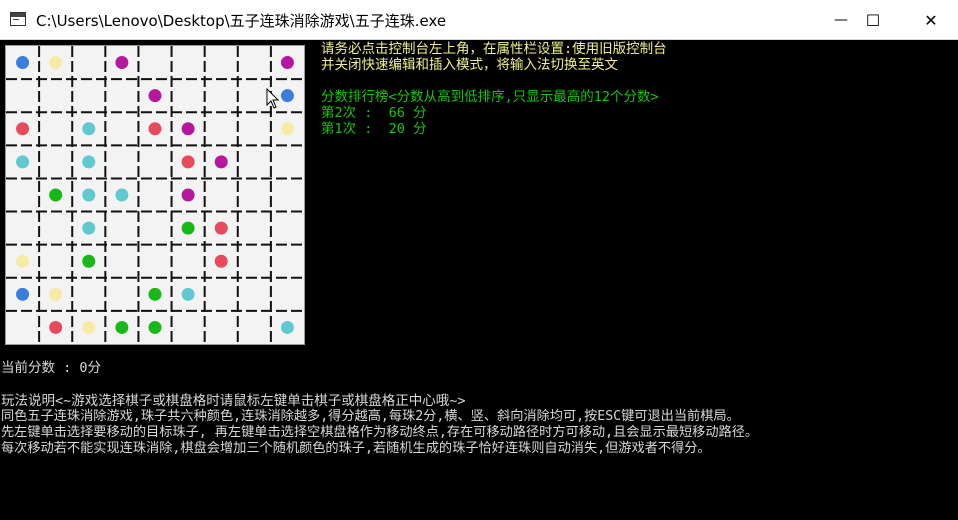  What do you see at coordinates (273, 98) in the screenshot?
I see `mouse-cursor-icon` at bounding box center [273, 98].